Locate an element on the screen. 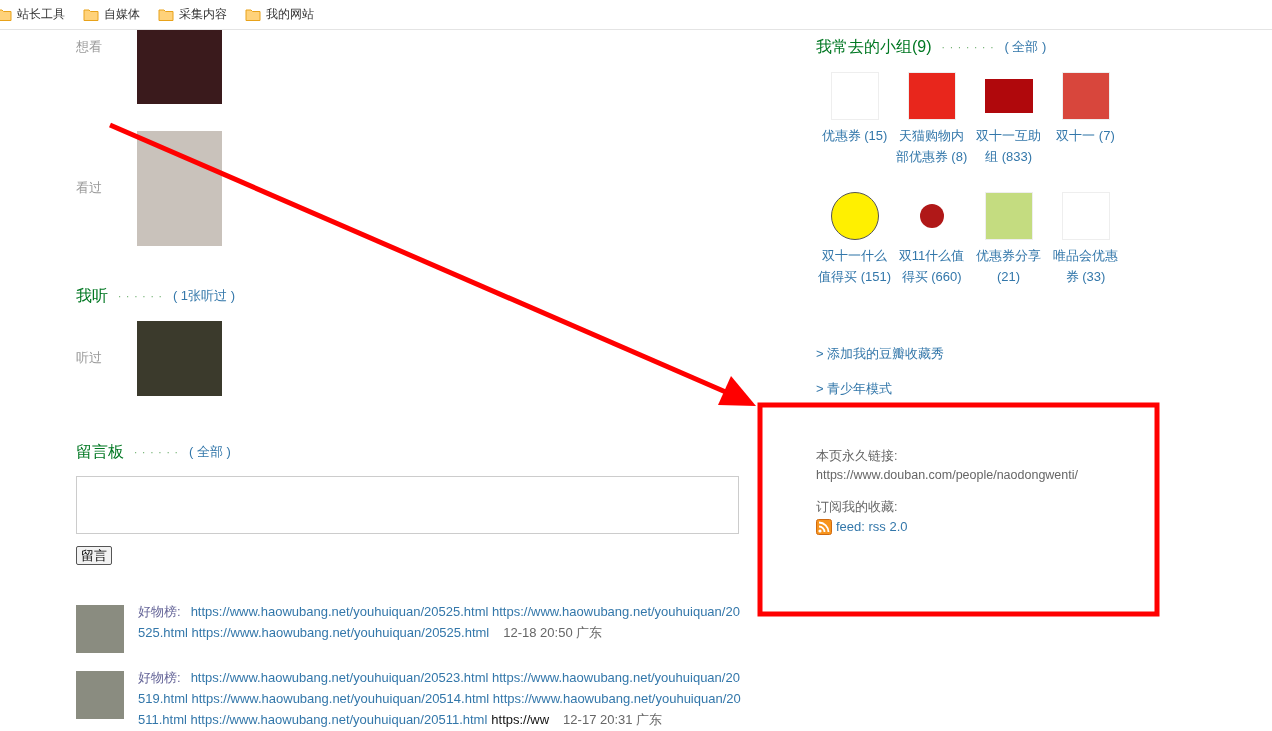 The image size is (1272, 731). shelf-label: 听过 is located at coordinates (89, 358).